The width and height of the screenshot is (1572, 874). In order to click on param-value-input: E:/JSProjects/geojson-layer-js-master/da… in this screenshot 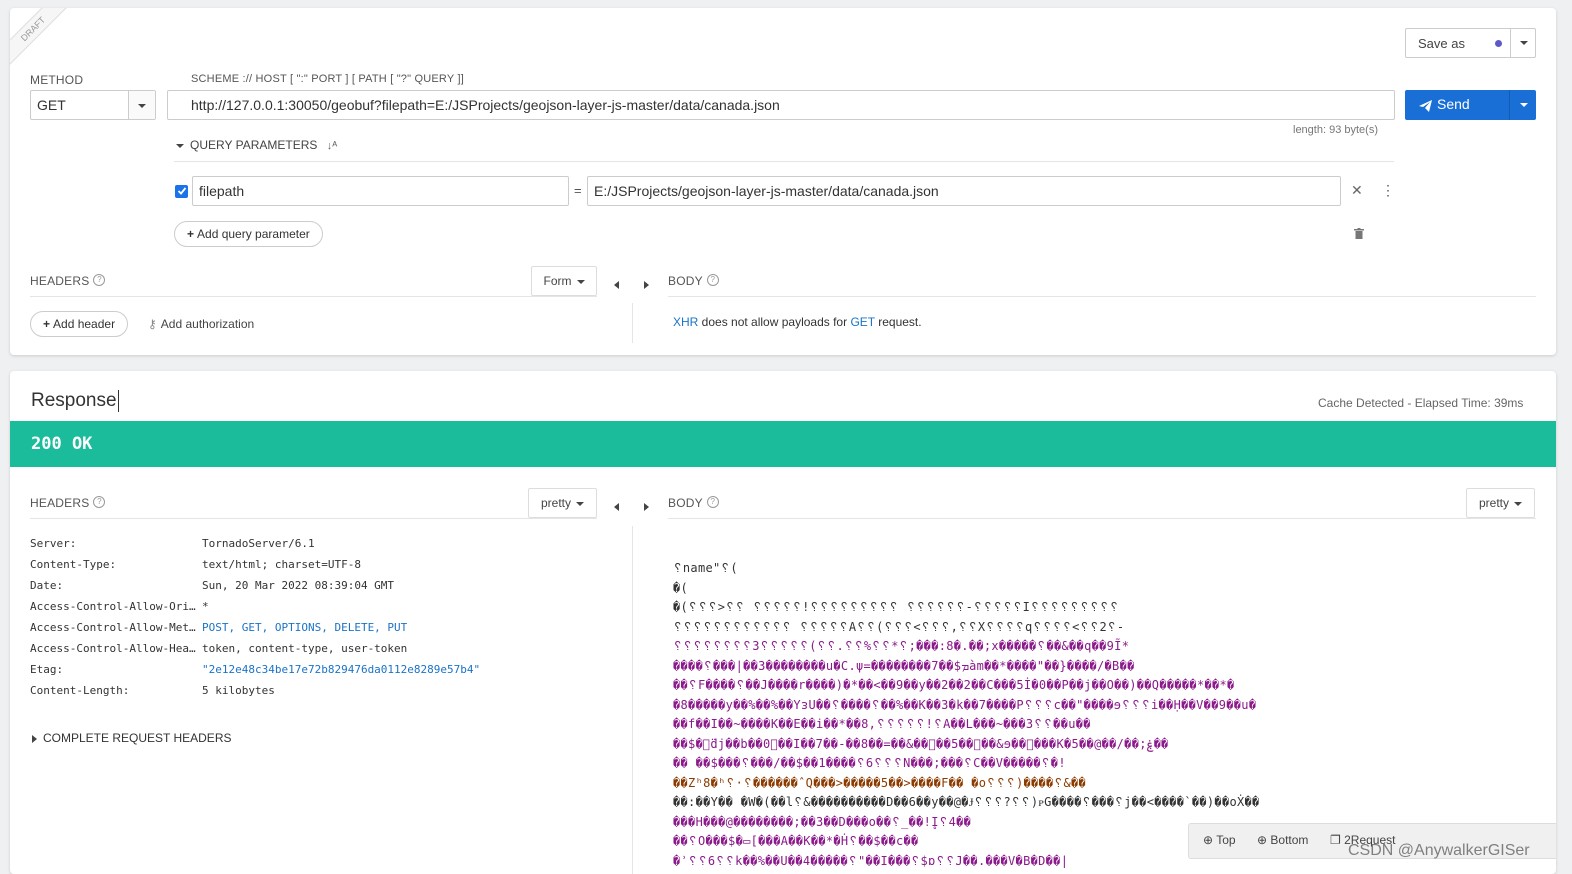, I will do `click(964, 191)`.